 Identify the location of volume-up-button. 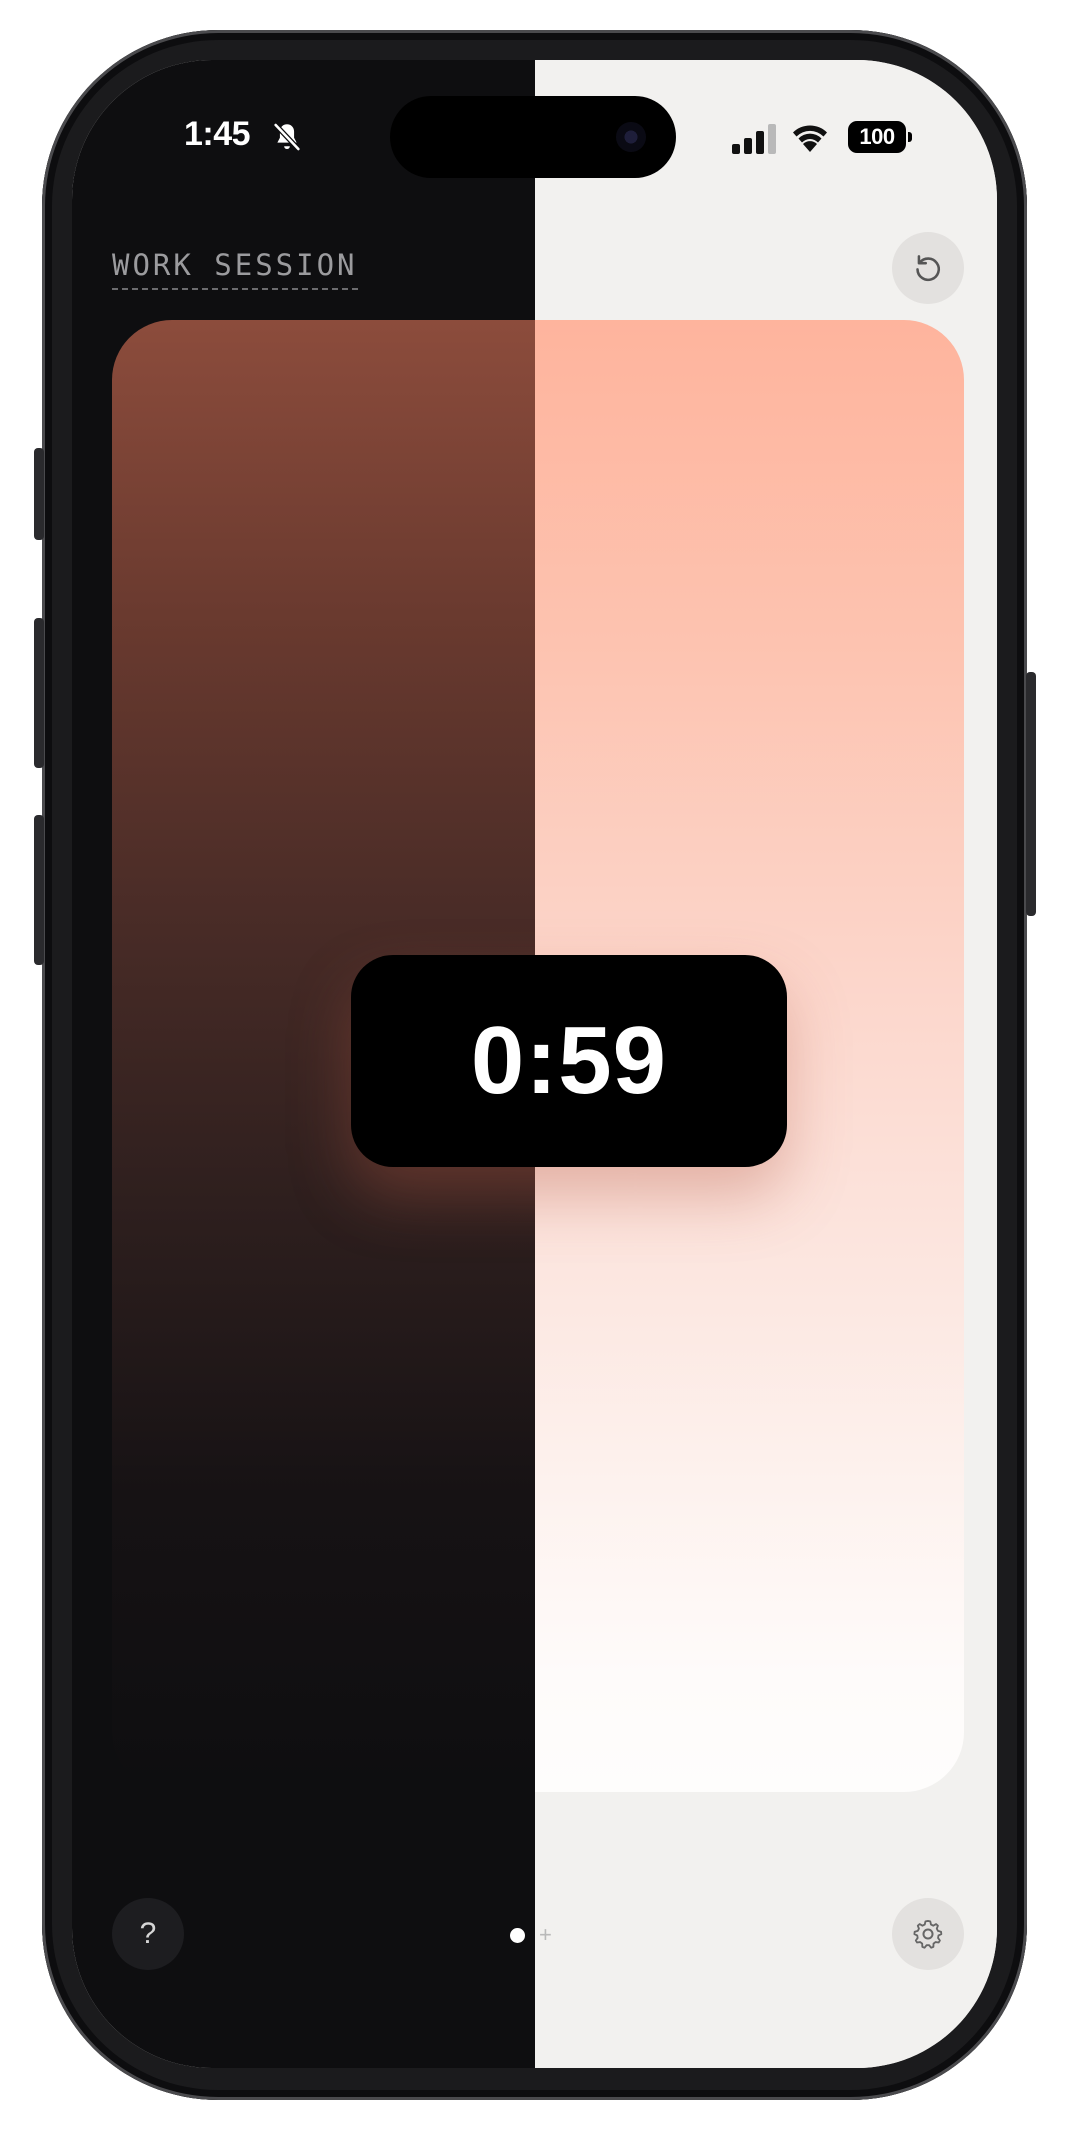
(39, 693).